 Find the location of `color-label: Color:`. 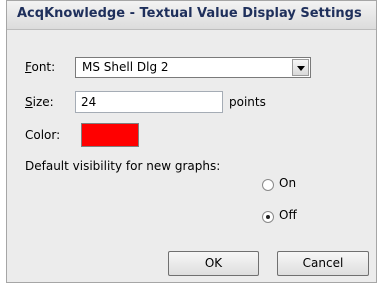

color-label: Color: is located at coordinates (43, 135).